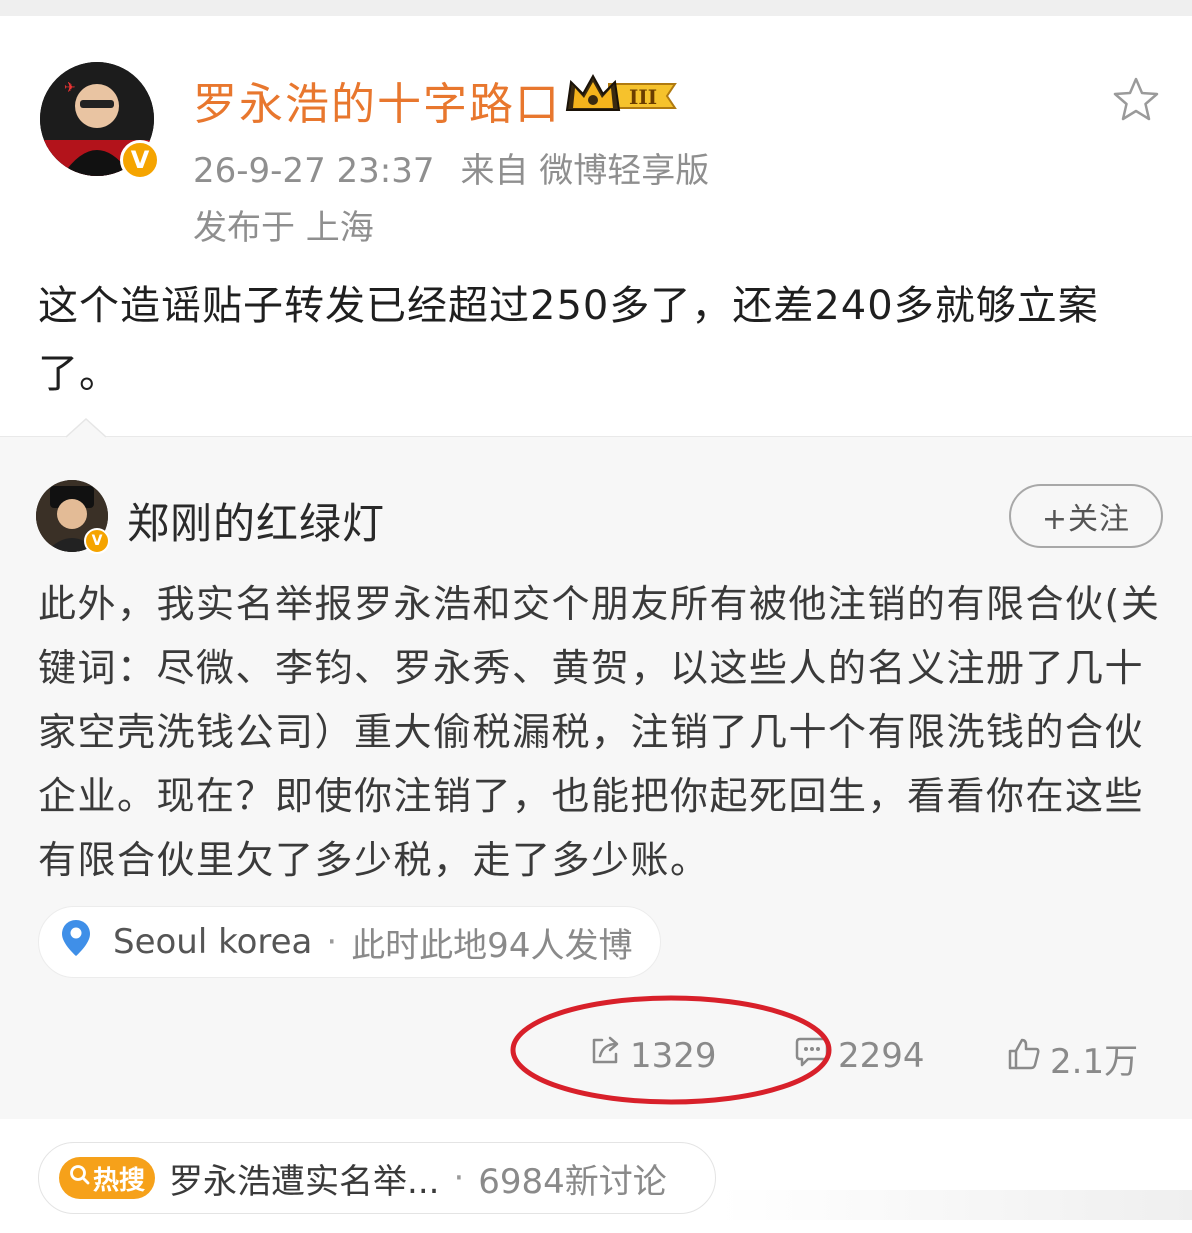 The width and height of the screenshot is (1192, 1233). What do you see at coordinates (1028, 1058) in the screenshot?
I see `thumbs-up-icon` at bounding box center [1028, 1058].